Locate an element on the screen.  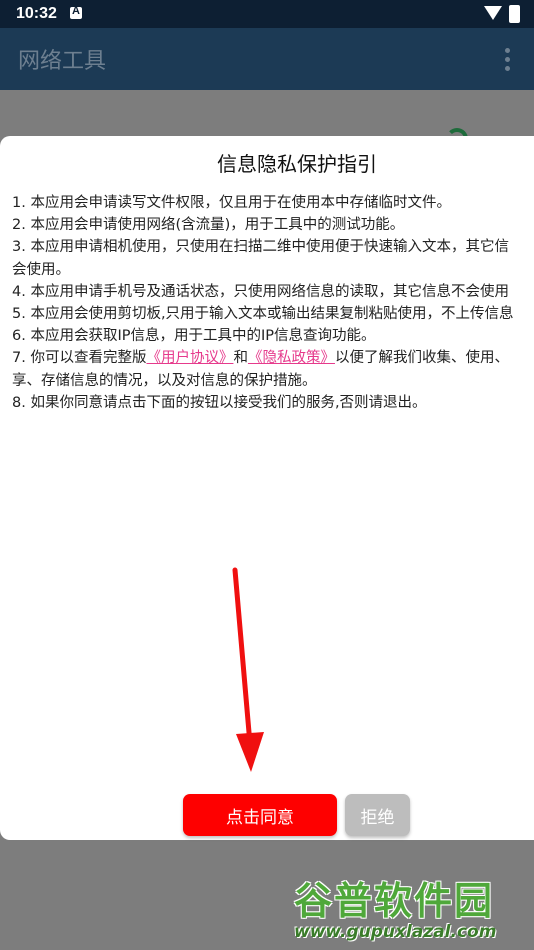
privacy-item-5: 5. 本应用会使用剪切板,只用于输入文本或输出结果复制粘贴使用，不上传信息 is located at coordinates (263, 314).